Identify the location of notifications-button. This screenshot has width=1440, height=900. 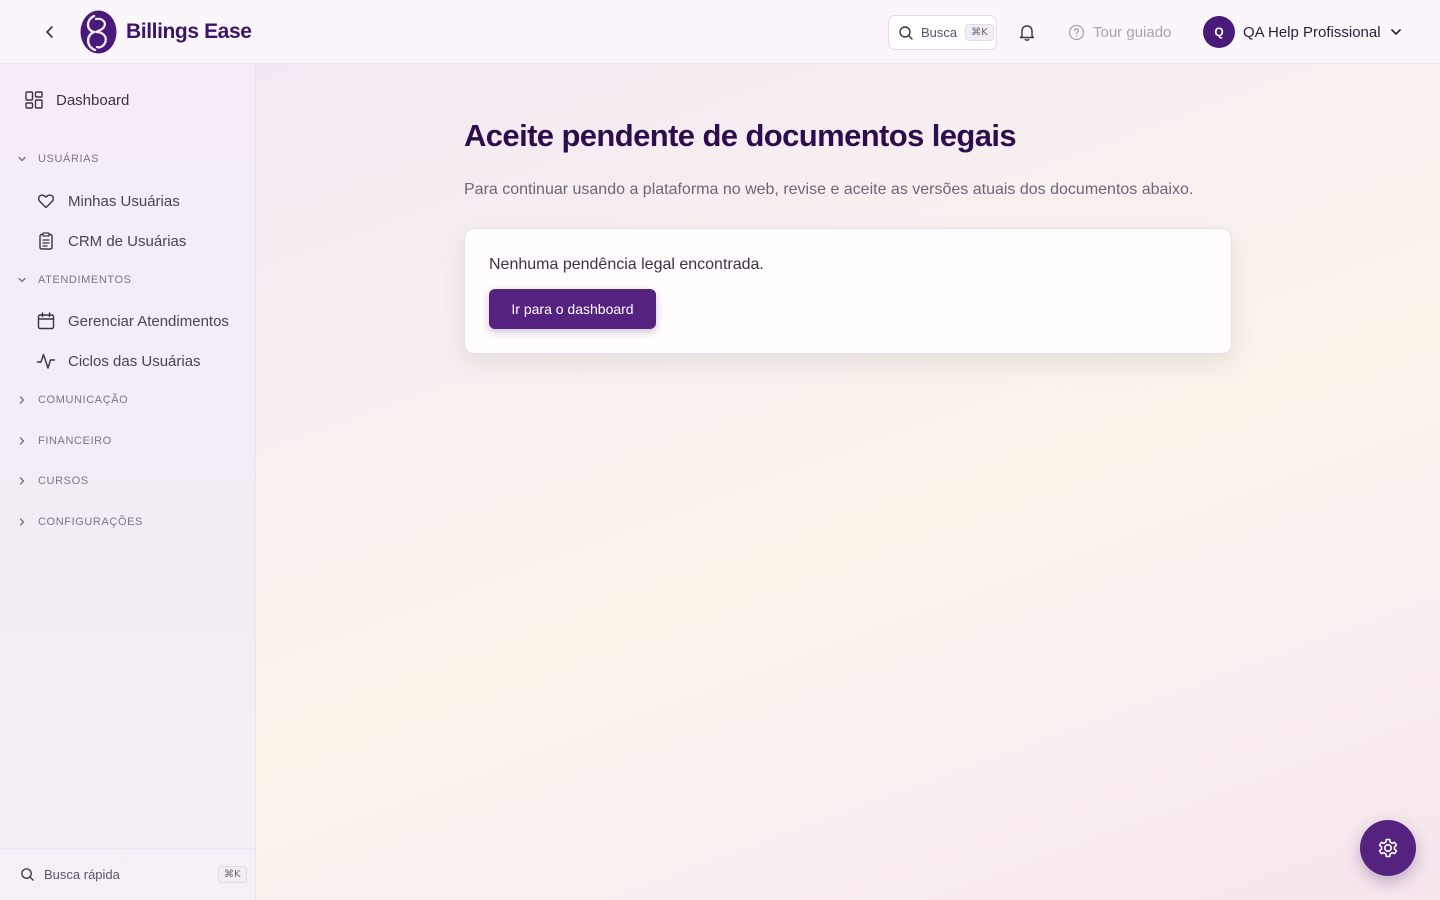
(1027, 32).